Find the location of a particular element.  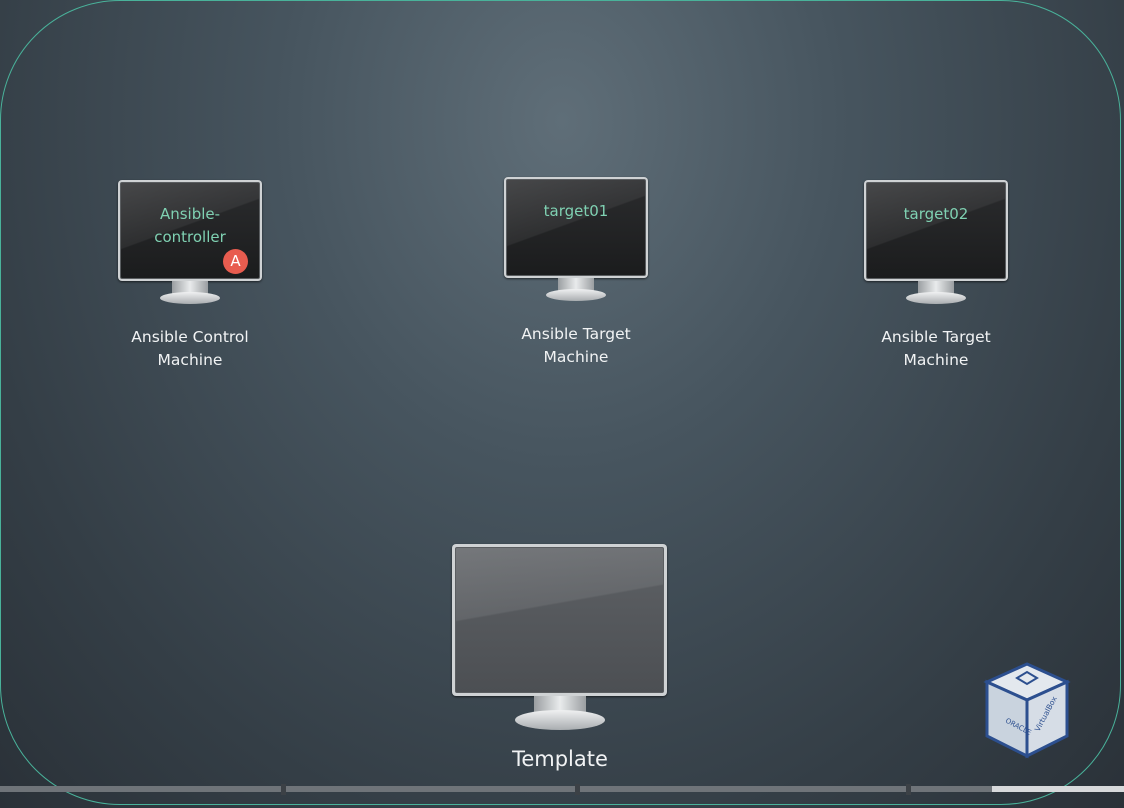

ansible-badge-icon: A is located at coordinates (235, 261).